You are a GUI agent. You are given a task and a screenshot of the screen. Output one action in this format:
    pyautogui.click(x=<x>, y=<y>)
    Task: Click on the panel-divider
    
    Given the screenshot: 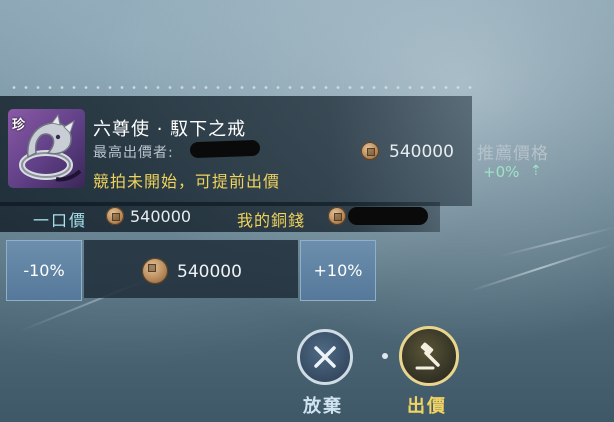 What is the action you would take?
    pyautogui.click(x=240, y=87)
    